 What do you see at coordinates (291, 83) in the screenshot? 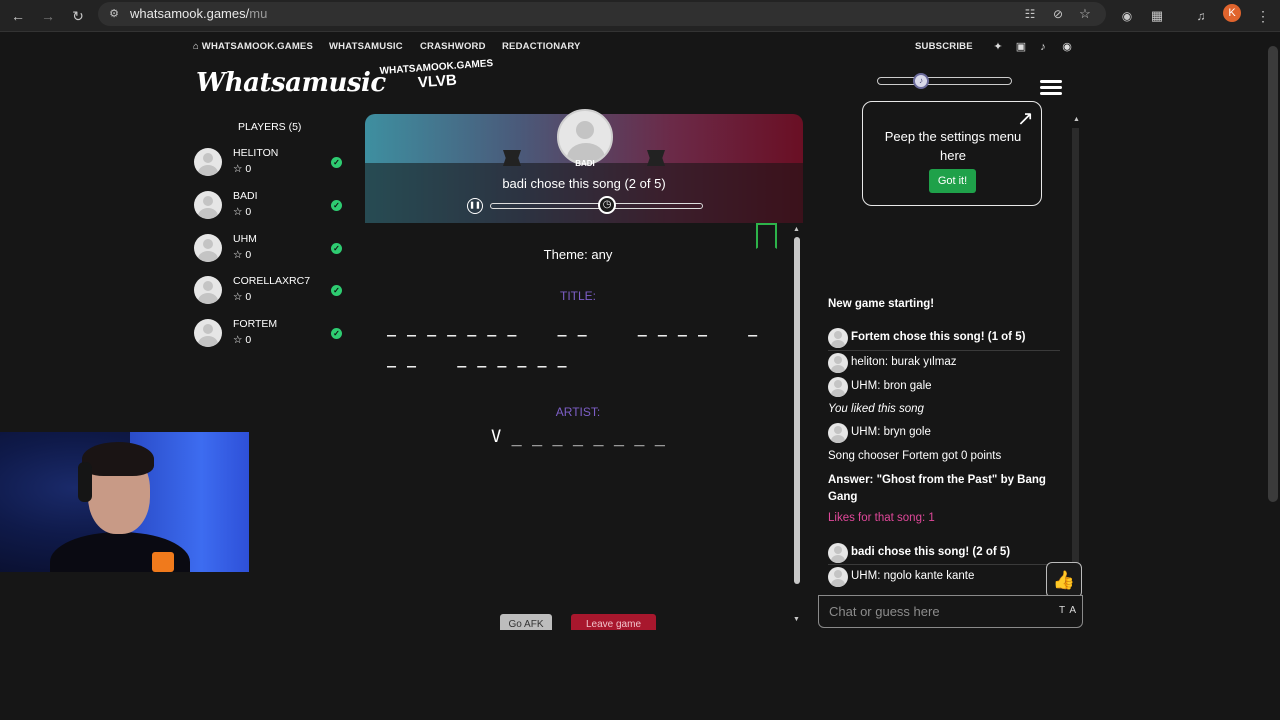
I see `site-logo: Whatsamusic` at bounding box center [291, 83].